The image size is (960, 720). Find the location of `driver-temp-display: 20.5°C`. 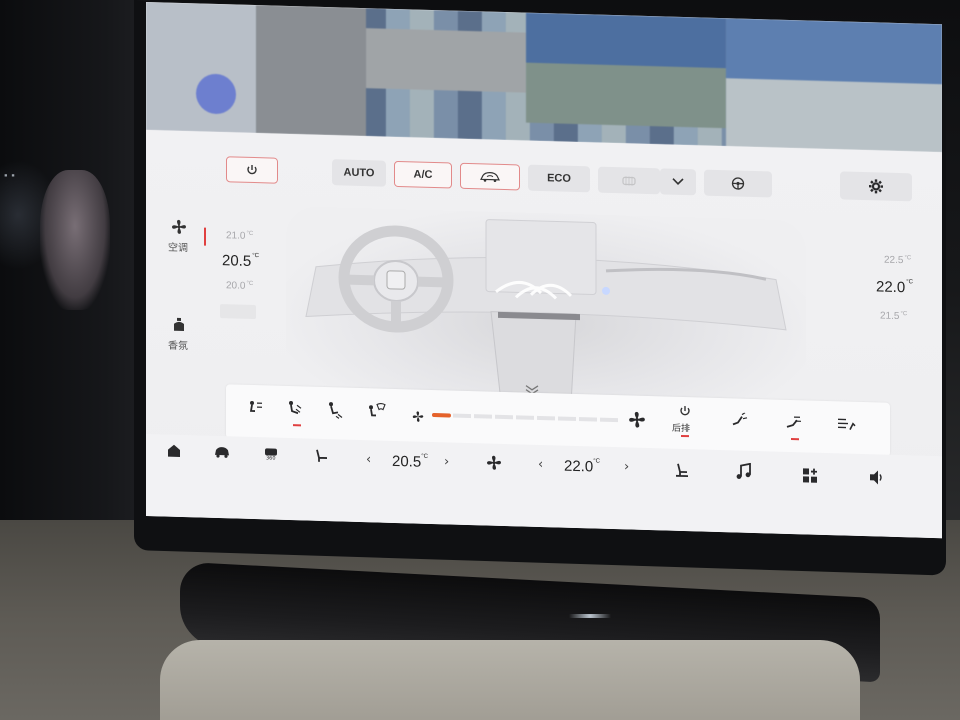

driver-temp-display: 20.5°C is located at coordinates (410, 462).